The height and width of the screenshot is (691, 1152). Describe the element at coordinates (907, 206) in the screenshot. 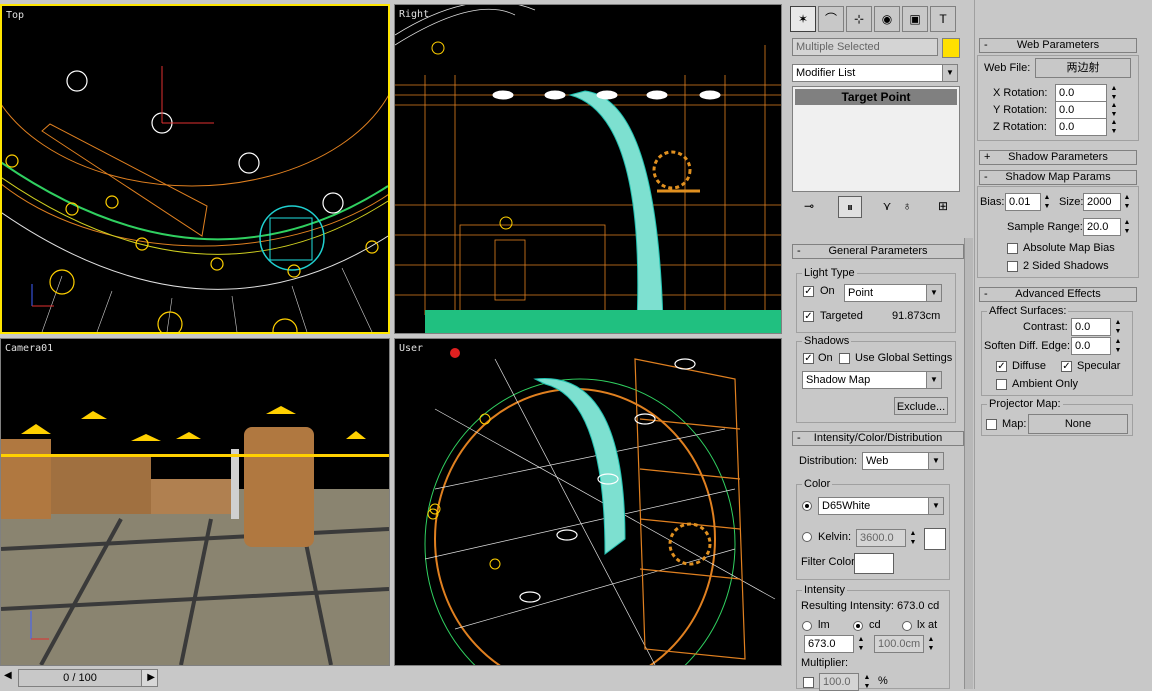

I see `remove-modifier-icon: ♁` at that location.